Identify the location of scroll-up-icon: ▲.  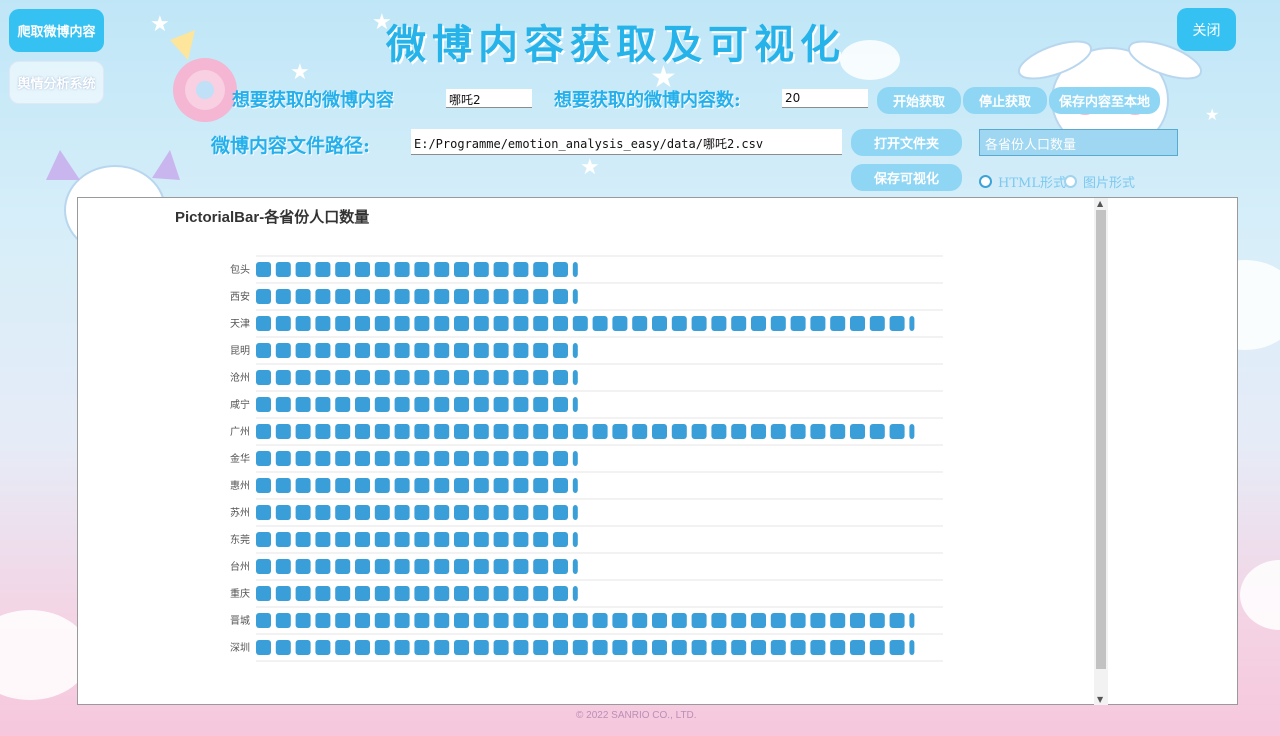
(1100, 203).